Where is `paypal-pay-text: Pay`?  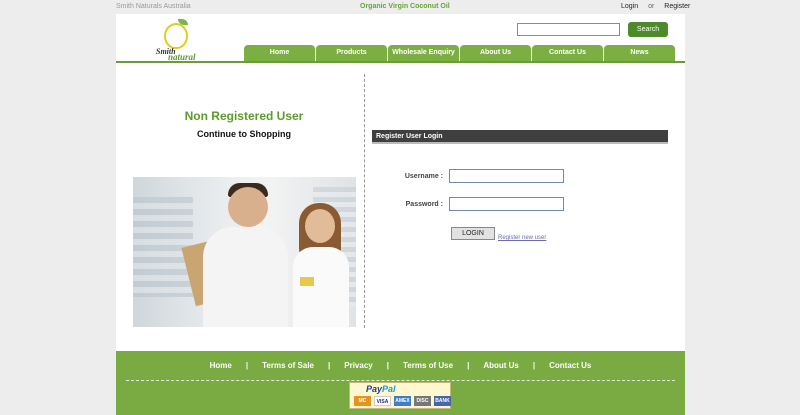 paypal-pay-text: Pay is located at coordinates (374, 389).